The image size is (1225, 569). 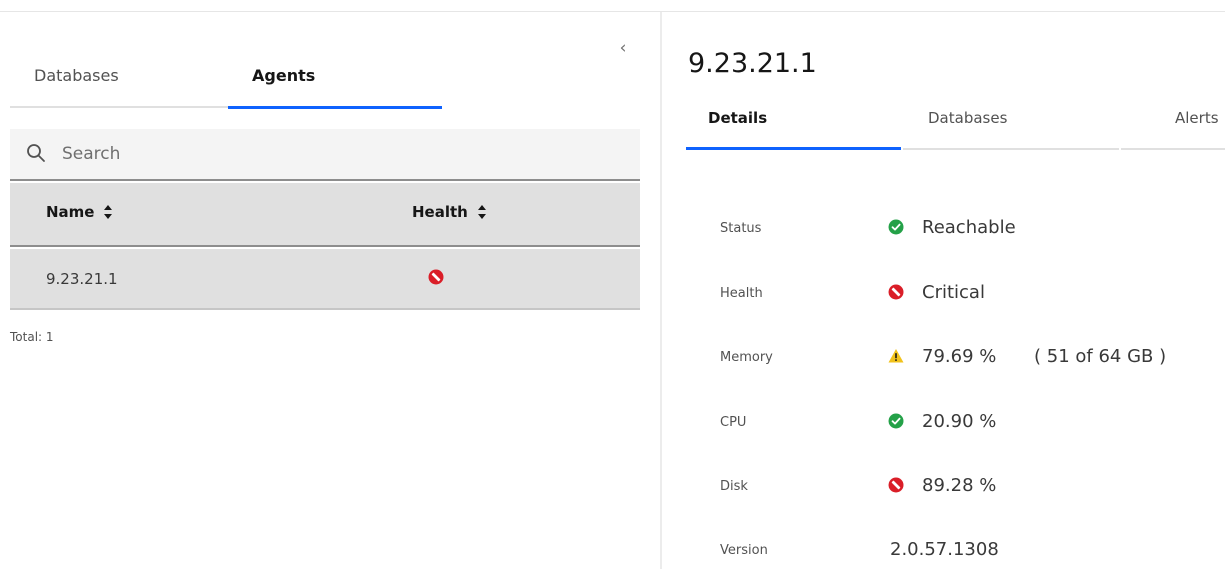 I want to click on property-label: Version, so click(x=744, y=550).